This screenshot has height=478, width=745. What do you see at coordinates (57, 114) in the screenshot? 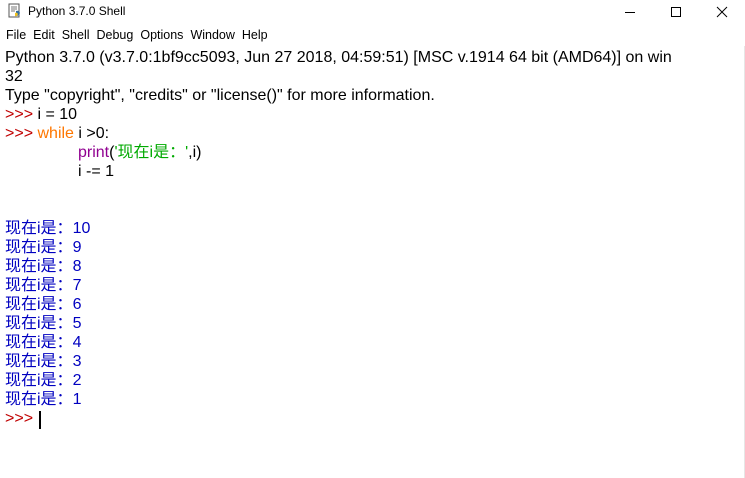
I see `code-text: i = 10` at bounding box center [57, 114].